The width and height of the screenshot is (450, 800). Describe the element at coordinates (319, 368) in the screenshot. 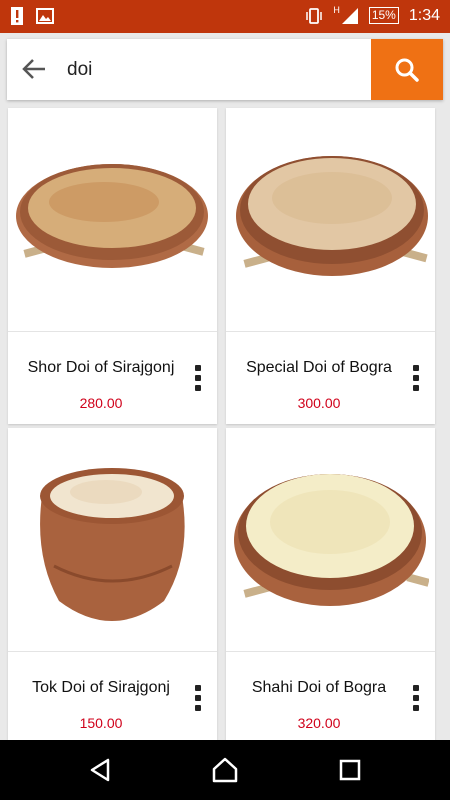

I see `product-name: Special Doi of Bogra` at that location.